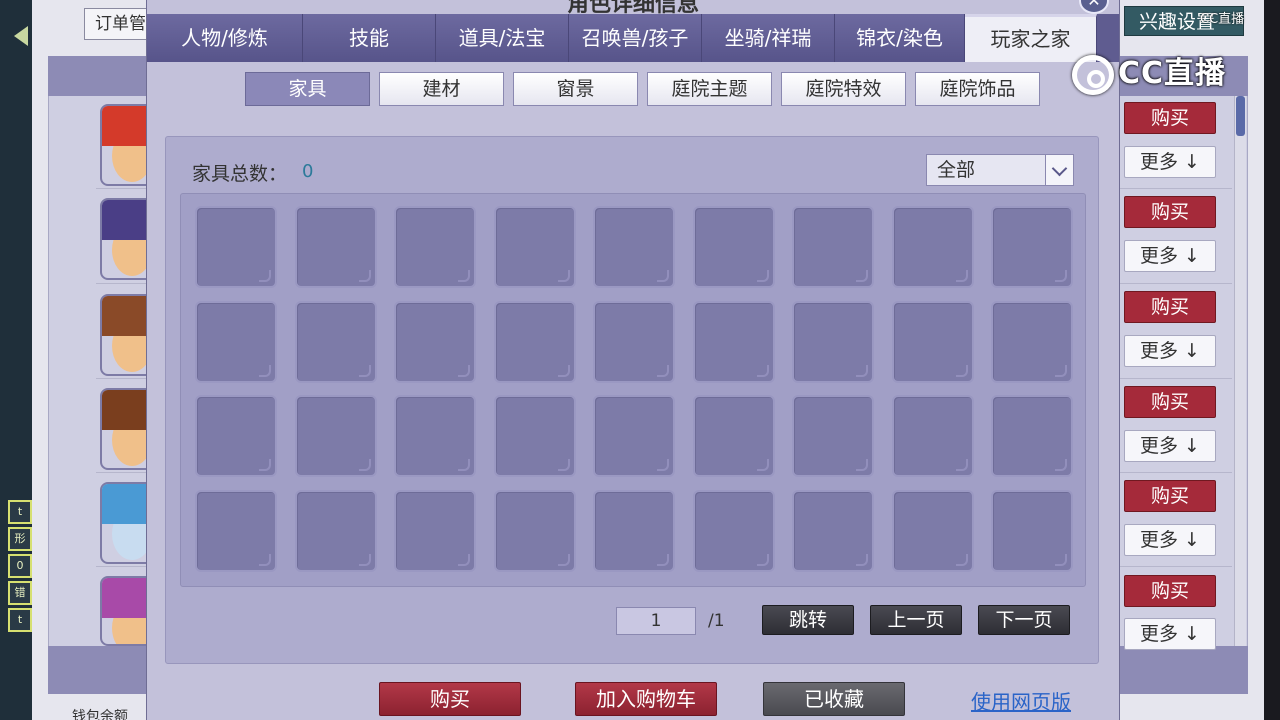 Image resolution: width=1280 pixels, height=720 pixels. What do you see at coordinates (768, 38) in the screenshot?
I see `tab-mounts: 坐骑/祥瑞` at bounding box center [768, 38].